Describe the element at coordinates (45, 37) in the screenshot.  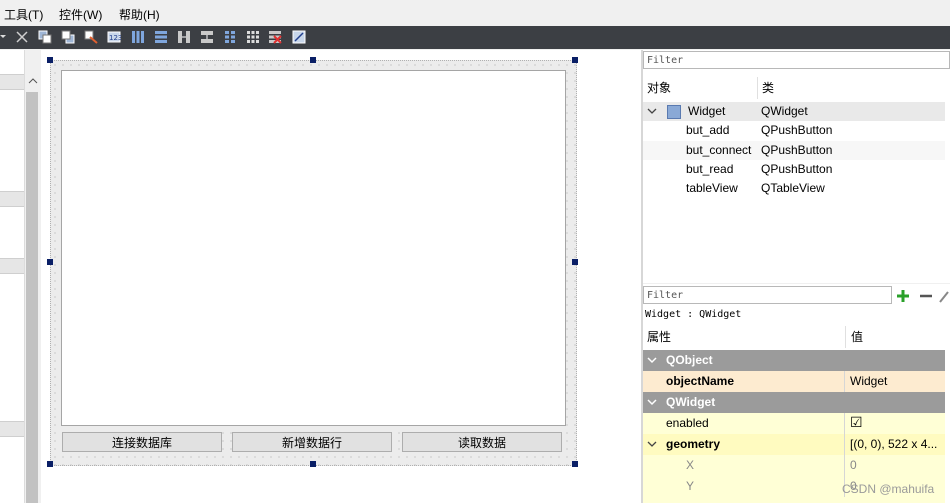
I see `bring-front-icon` at that location.